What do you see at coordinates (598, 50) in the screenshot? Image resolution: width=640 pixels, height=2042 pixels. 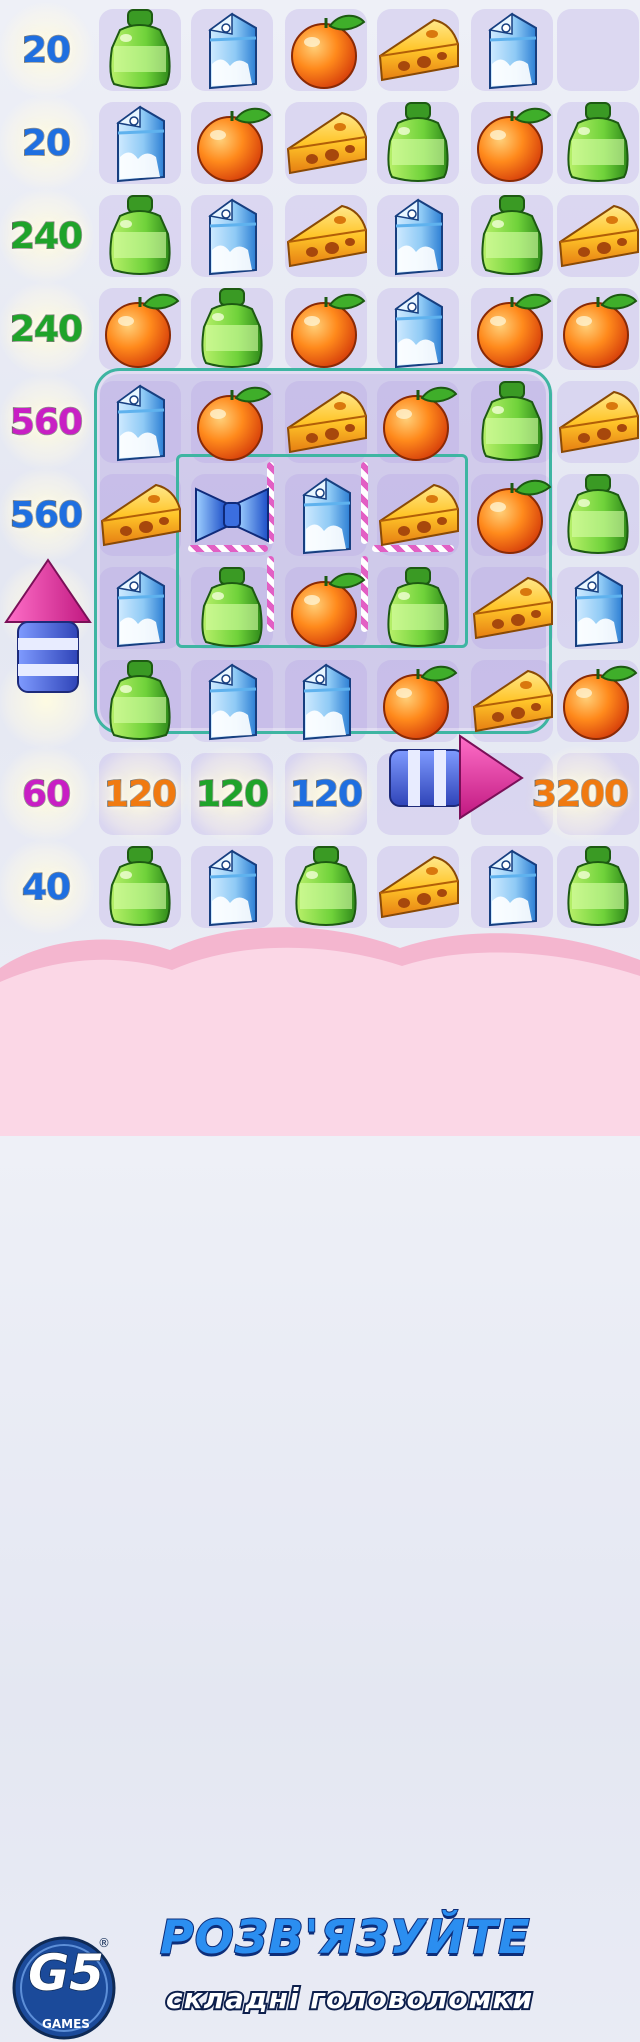 I see `board-cell` at bounding box center [598, 50].